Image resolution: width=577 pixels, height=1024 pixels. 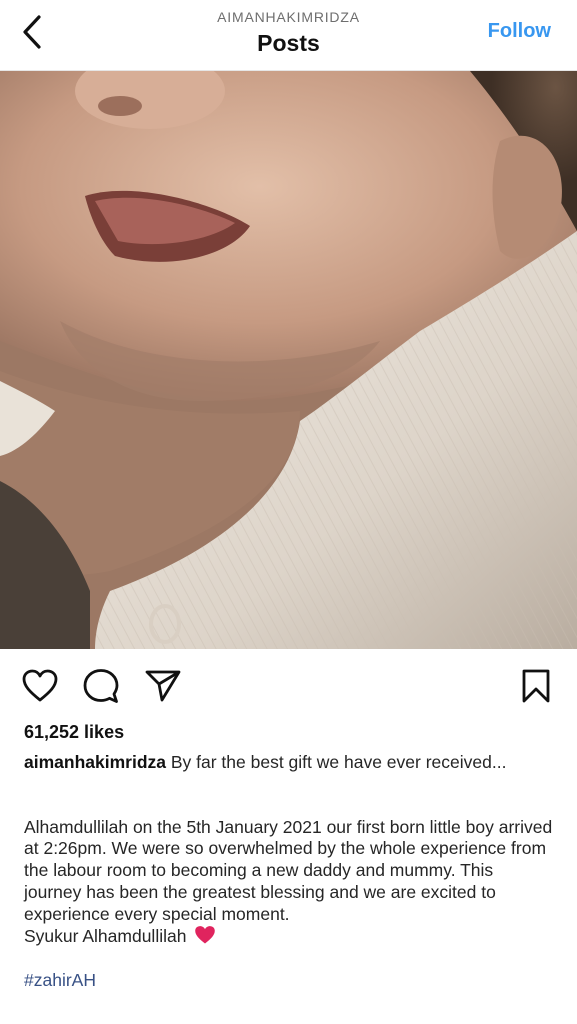 I want to click on caption-username: aimanhakimridza, so click(x=95, y=762).